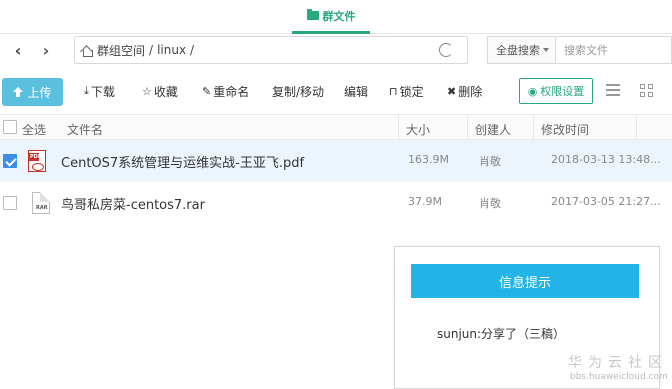 This screenshot has height=389, width=672. I want to click on popup-message: sunjun:分享了（三稿）, so click(501, 334).